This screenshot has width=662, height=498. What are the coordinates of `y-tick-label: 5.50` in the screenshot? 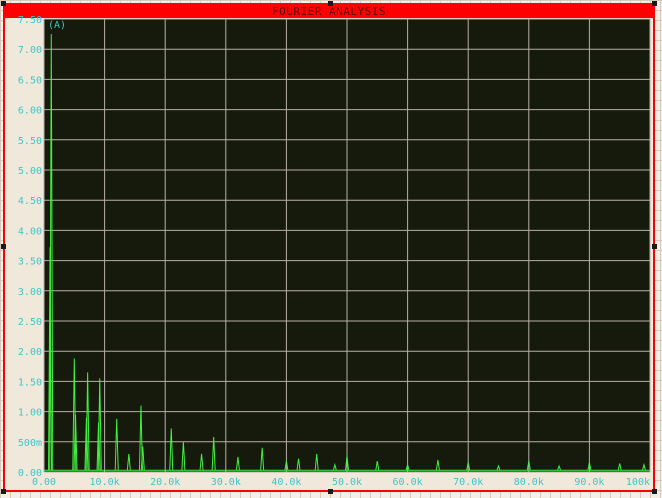 It's located at (30, 141).